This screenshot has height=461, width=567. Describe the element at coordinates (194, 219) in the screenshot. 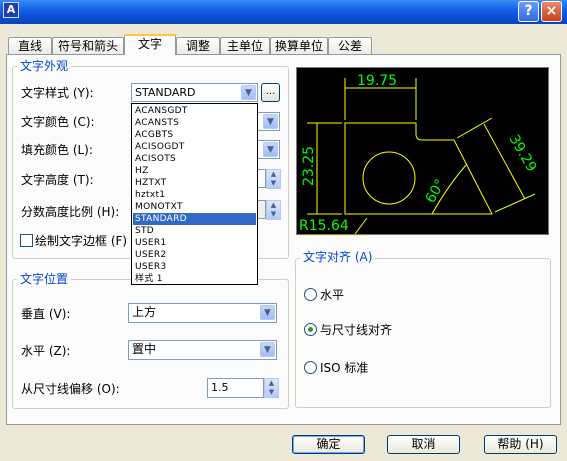

I see `dropdown-option-selected: STANDARD` at that location.